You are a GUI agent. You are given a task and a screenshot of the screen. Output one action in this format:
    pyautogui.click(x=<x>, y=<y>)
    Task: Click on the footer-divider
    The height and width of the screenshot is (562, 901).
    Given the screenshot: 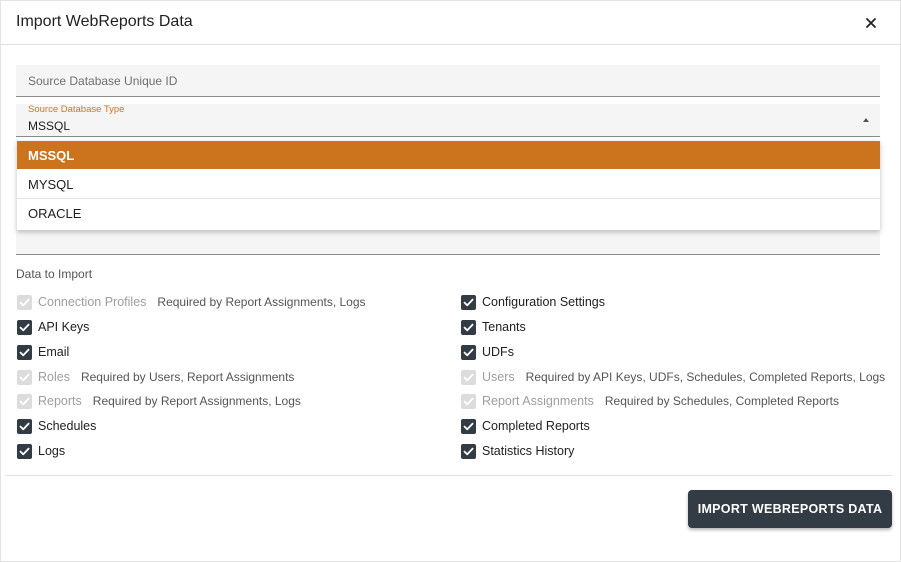 What is the action you would take?
    pyautogui.click(x=448, y=475)
    